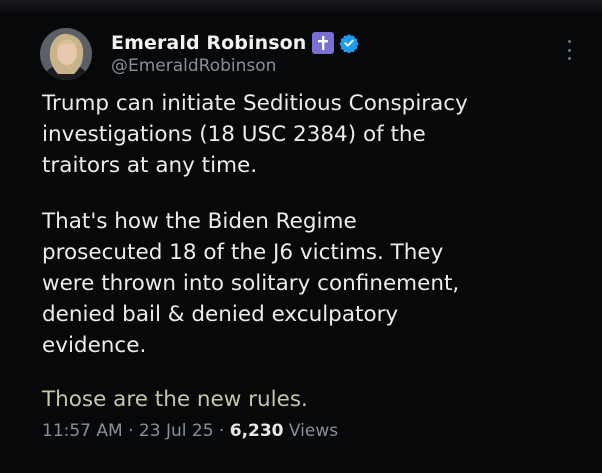 This screenshot has height=473, width=602. I want to click on verified-checkmark-icon, so click(349, 43).